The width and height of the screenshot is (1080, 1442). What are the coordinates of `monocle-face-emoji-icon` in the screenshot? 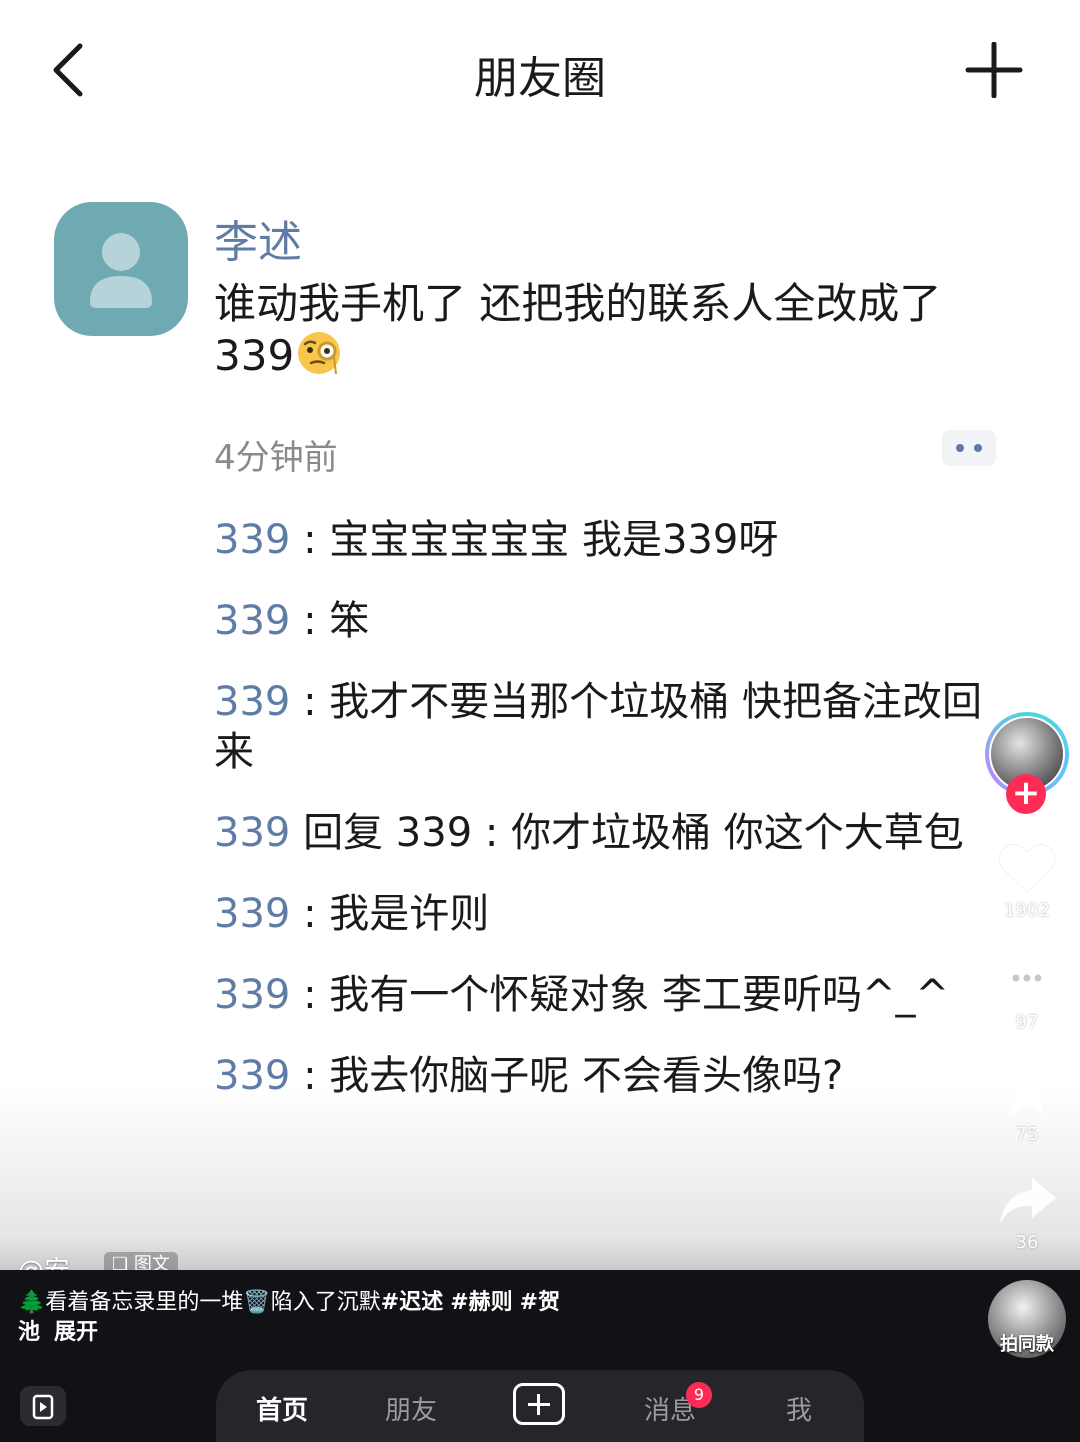 It's located at (319, 353).